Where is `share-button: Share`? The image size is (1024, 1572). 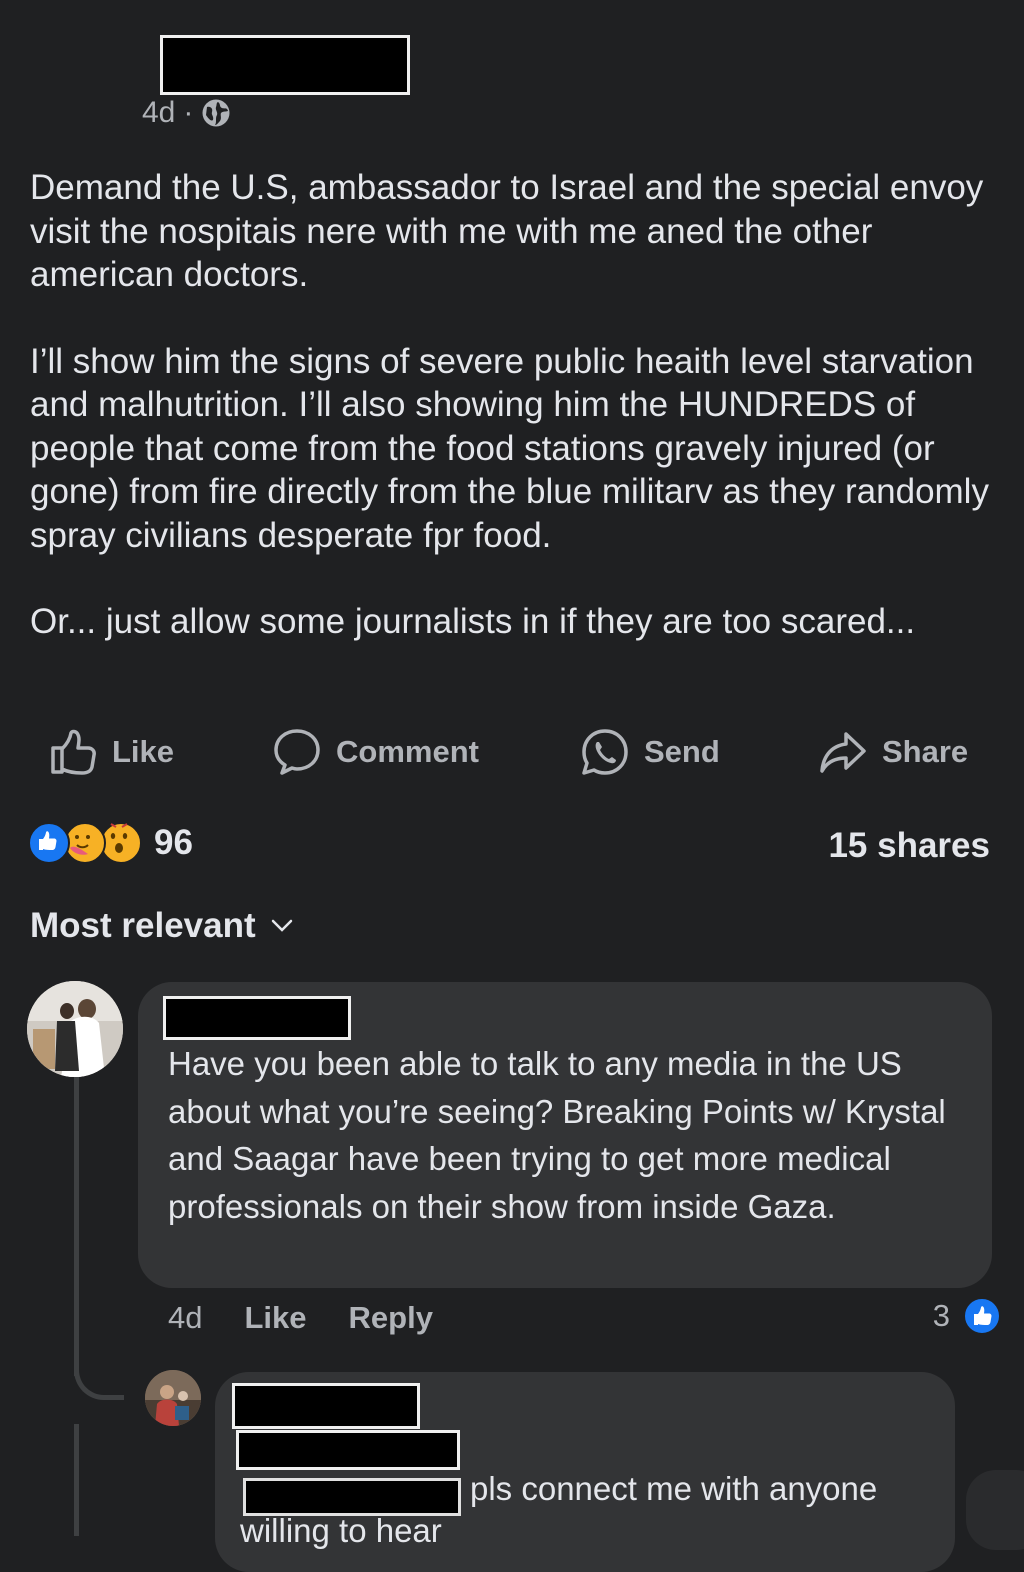
share-button: Share is located at coordinates (893, 752).